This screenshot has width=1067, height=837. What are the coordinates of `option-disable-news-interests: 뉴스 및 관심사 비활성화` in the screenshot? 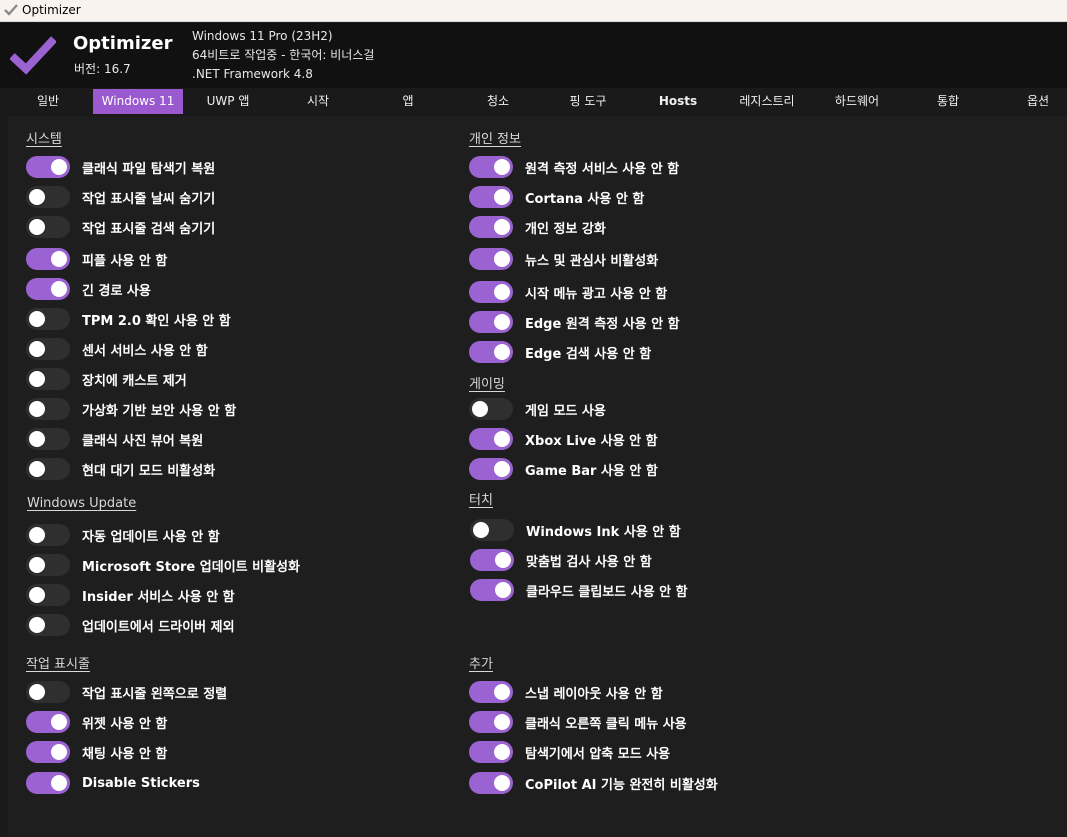 It's located at (563, 259).